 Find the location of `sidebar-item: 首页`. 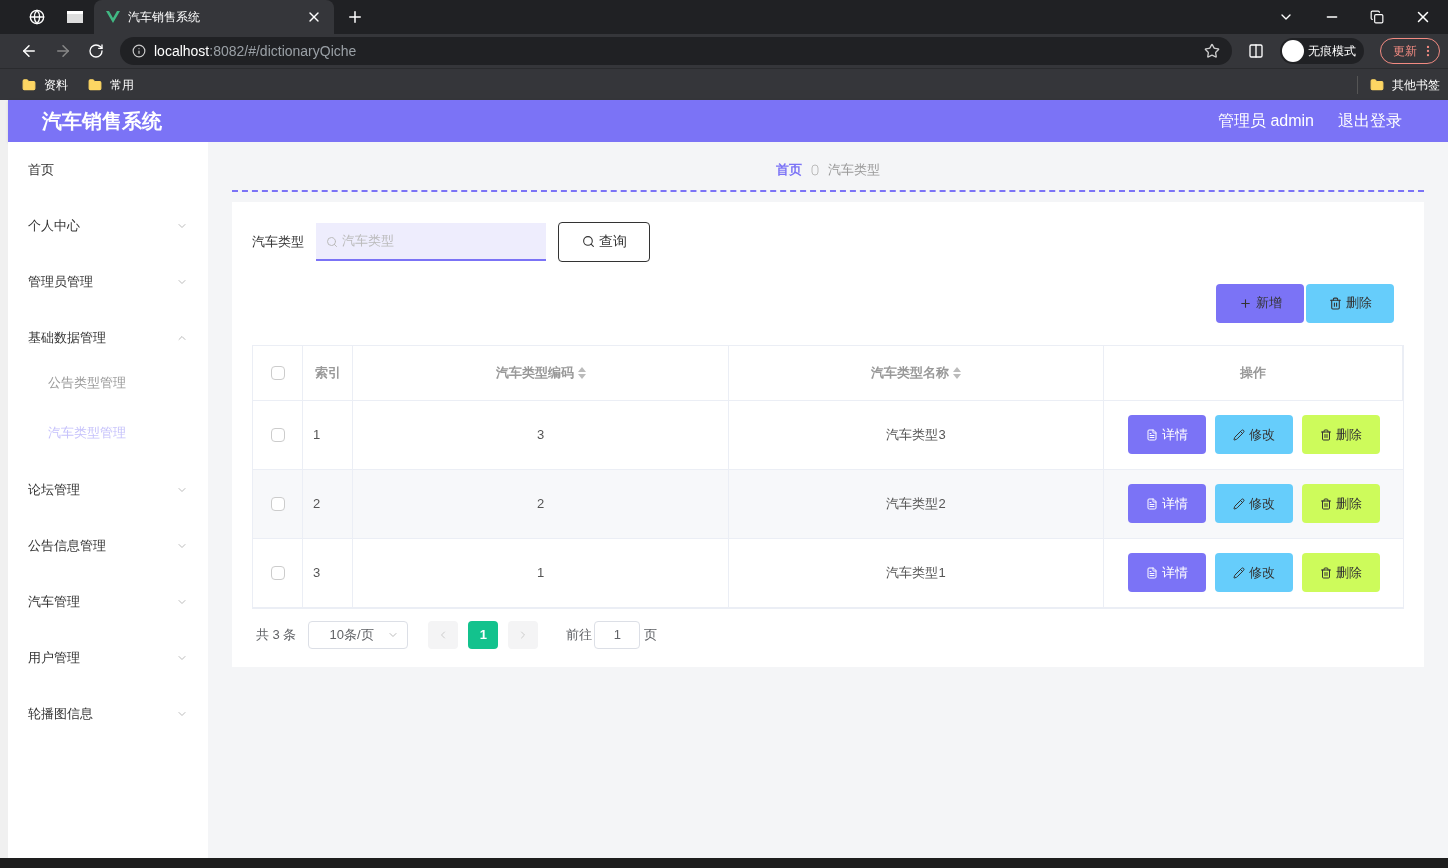

sidebar-item: 首页 is located at coordinates (108, 184).